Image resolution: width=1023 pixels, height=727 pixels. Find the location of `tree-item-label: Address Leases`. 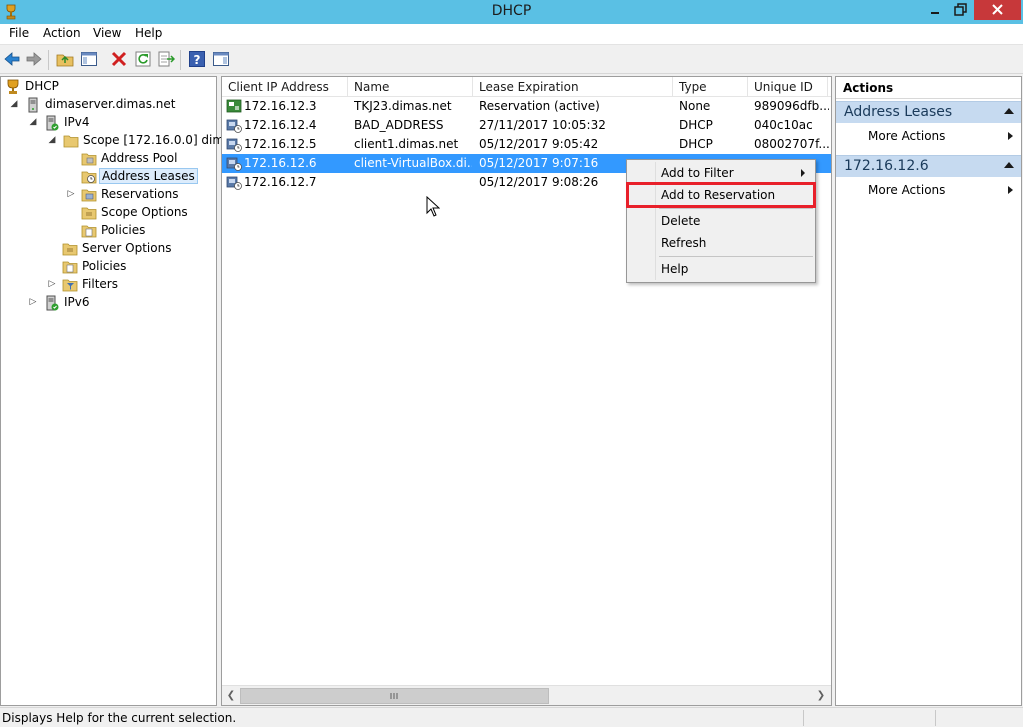

tree-item-label: Address Leases is located at coordinates (148, 176).